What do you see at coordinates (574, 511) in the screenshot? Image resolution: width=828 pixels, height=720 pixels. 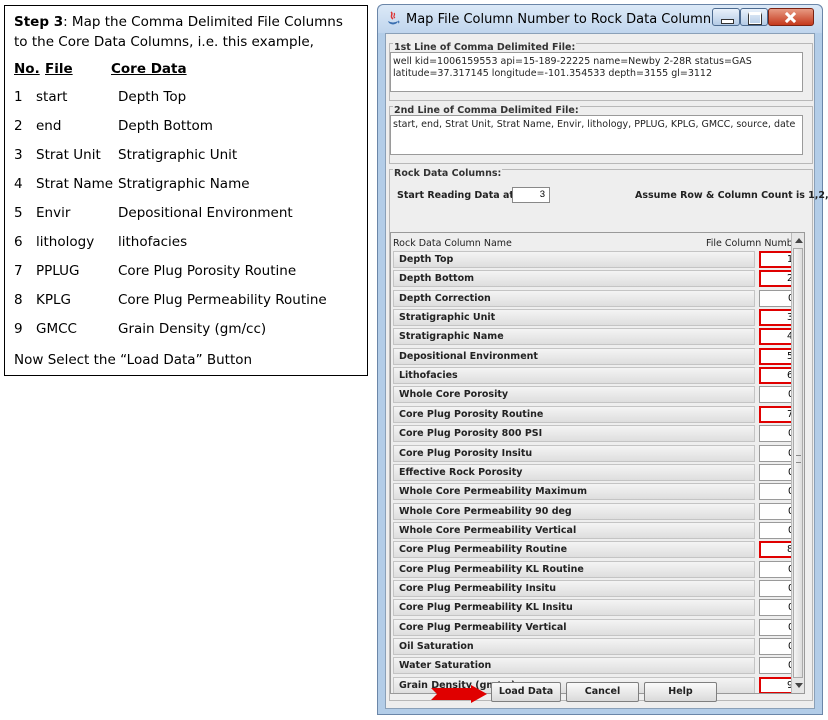 I see `column-name-cell: Whole Core Permeability 90 deg` at bounding box center [574, 511].